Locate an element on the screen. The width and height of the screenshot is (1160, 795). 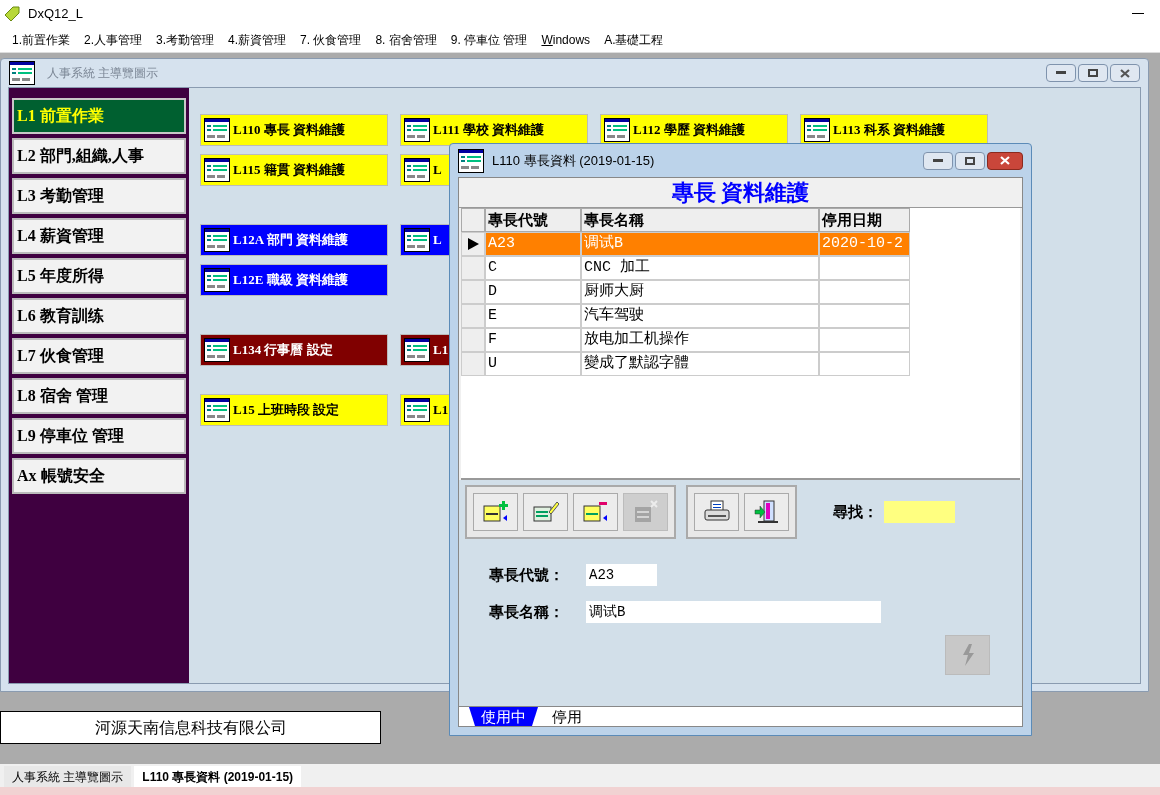
table-cell: 调试B is located at coordinates (700, 244).